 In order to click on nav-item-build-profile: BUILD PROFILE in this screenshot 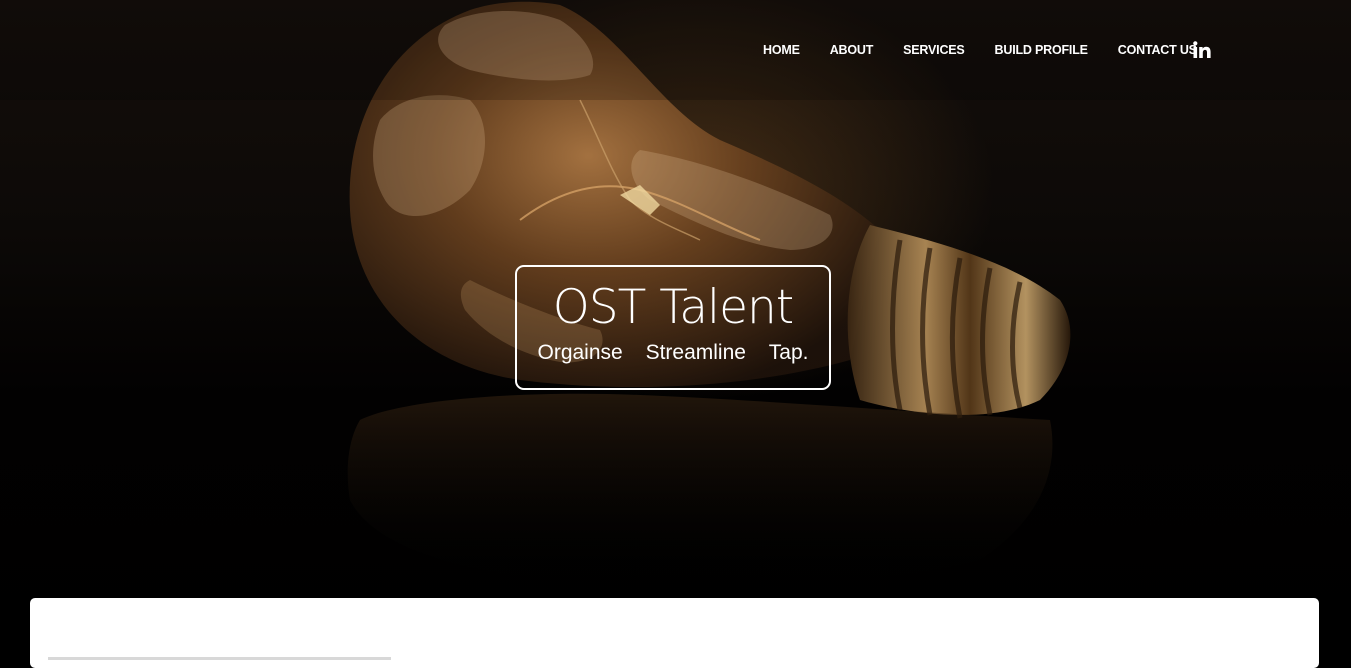, I will do `click(1041, 50)`.